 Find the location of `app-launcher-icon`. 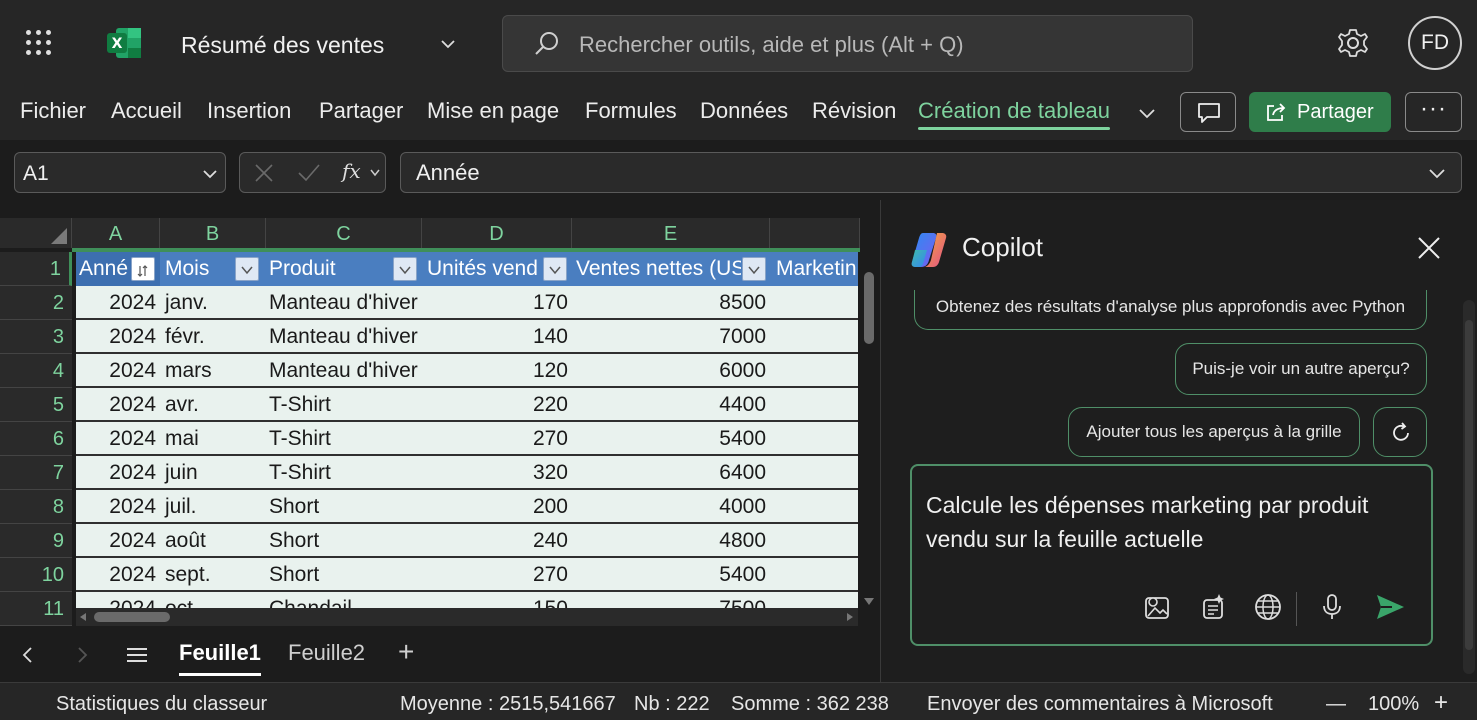

app-launcher-icon is located at coordinates (39, 43).